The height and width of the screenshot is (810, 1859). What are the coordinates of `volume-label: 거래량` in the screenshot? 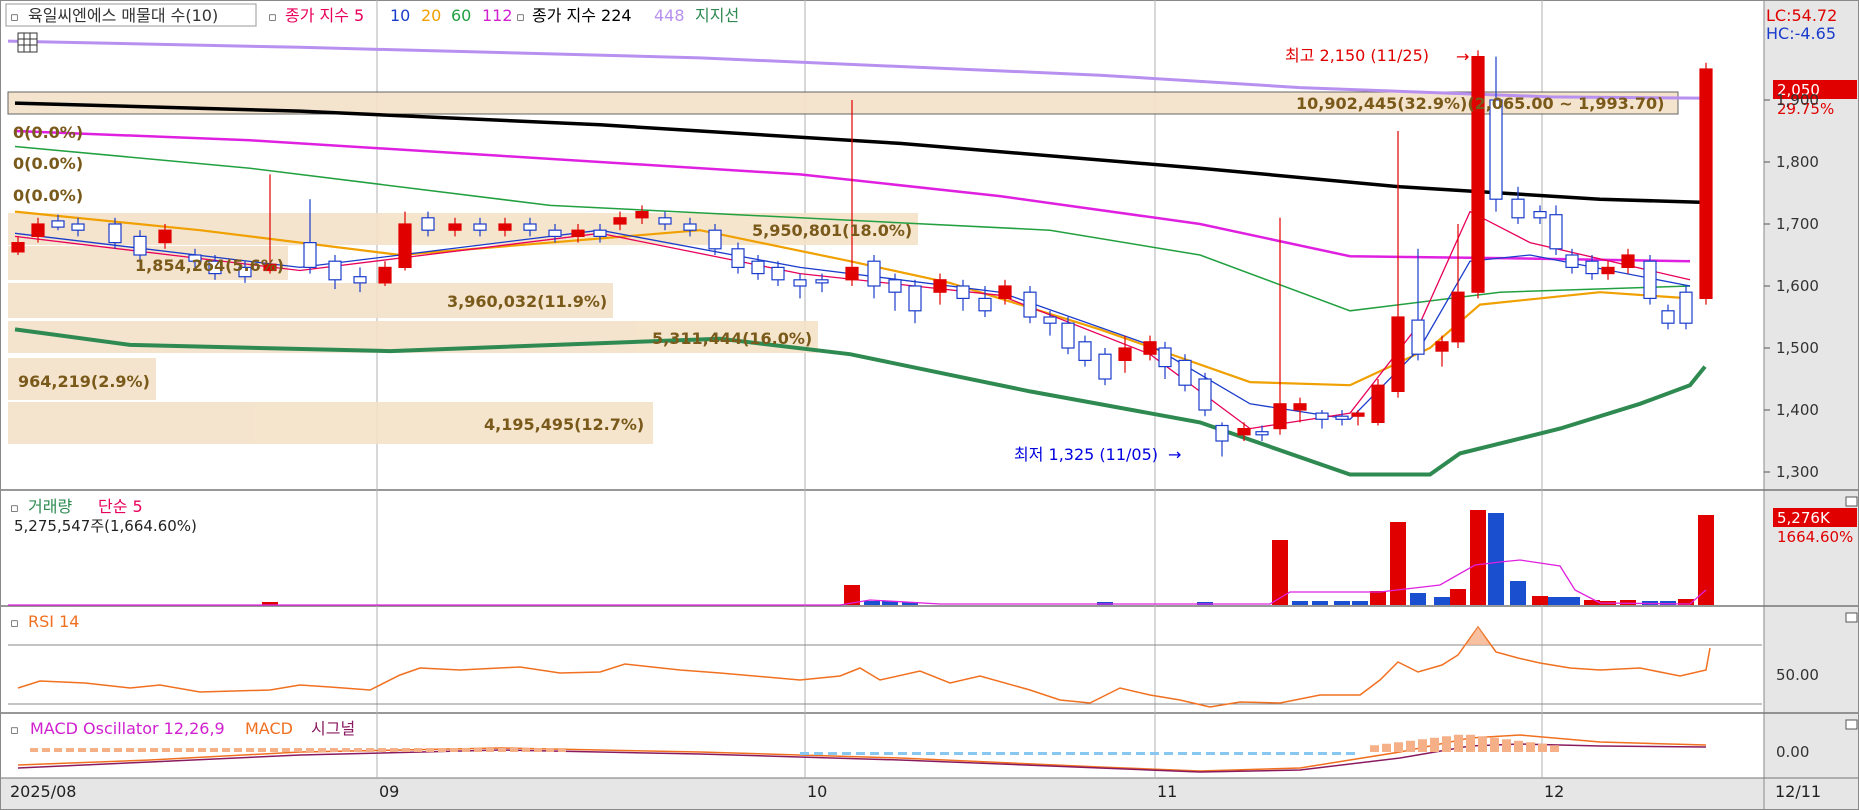 It's located at (50, 506).